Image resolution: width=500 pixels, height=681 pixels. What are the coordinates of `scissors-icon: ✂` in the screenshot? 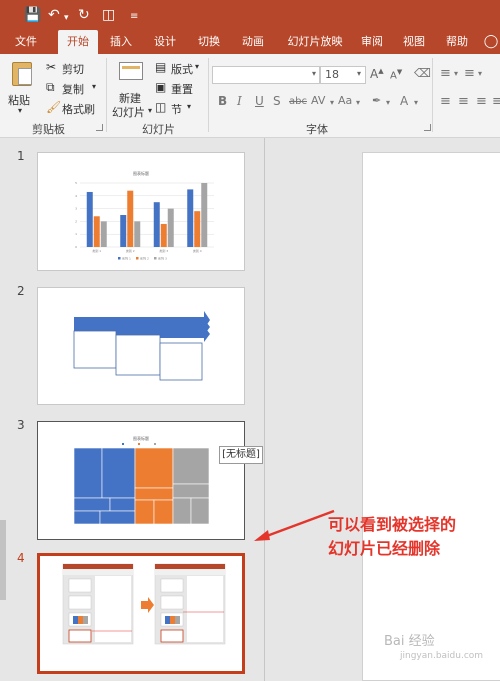 It's located at (51, 67).